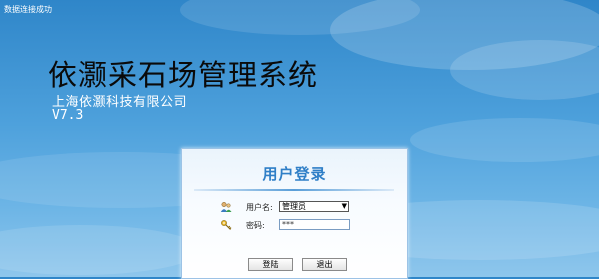 Image resolution: width=599 pixels, height=279 pixels. I want to click on exit-button: 退出, so click(324, 264).